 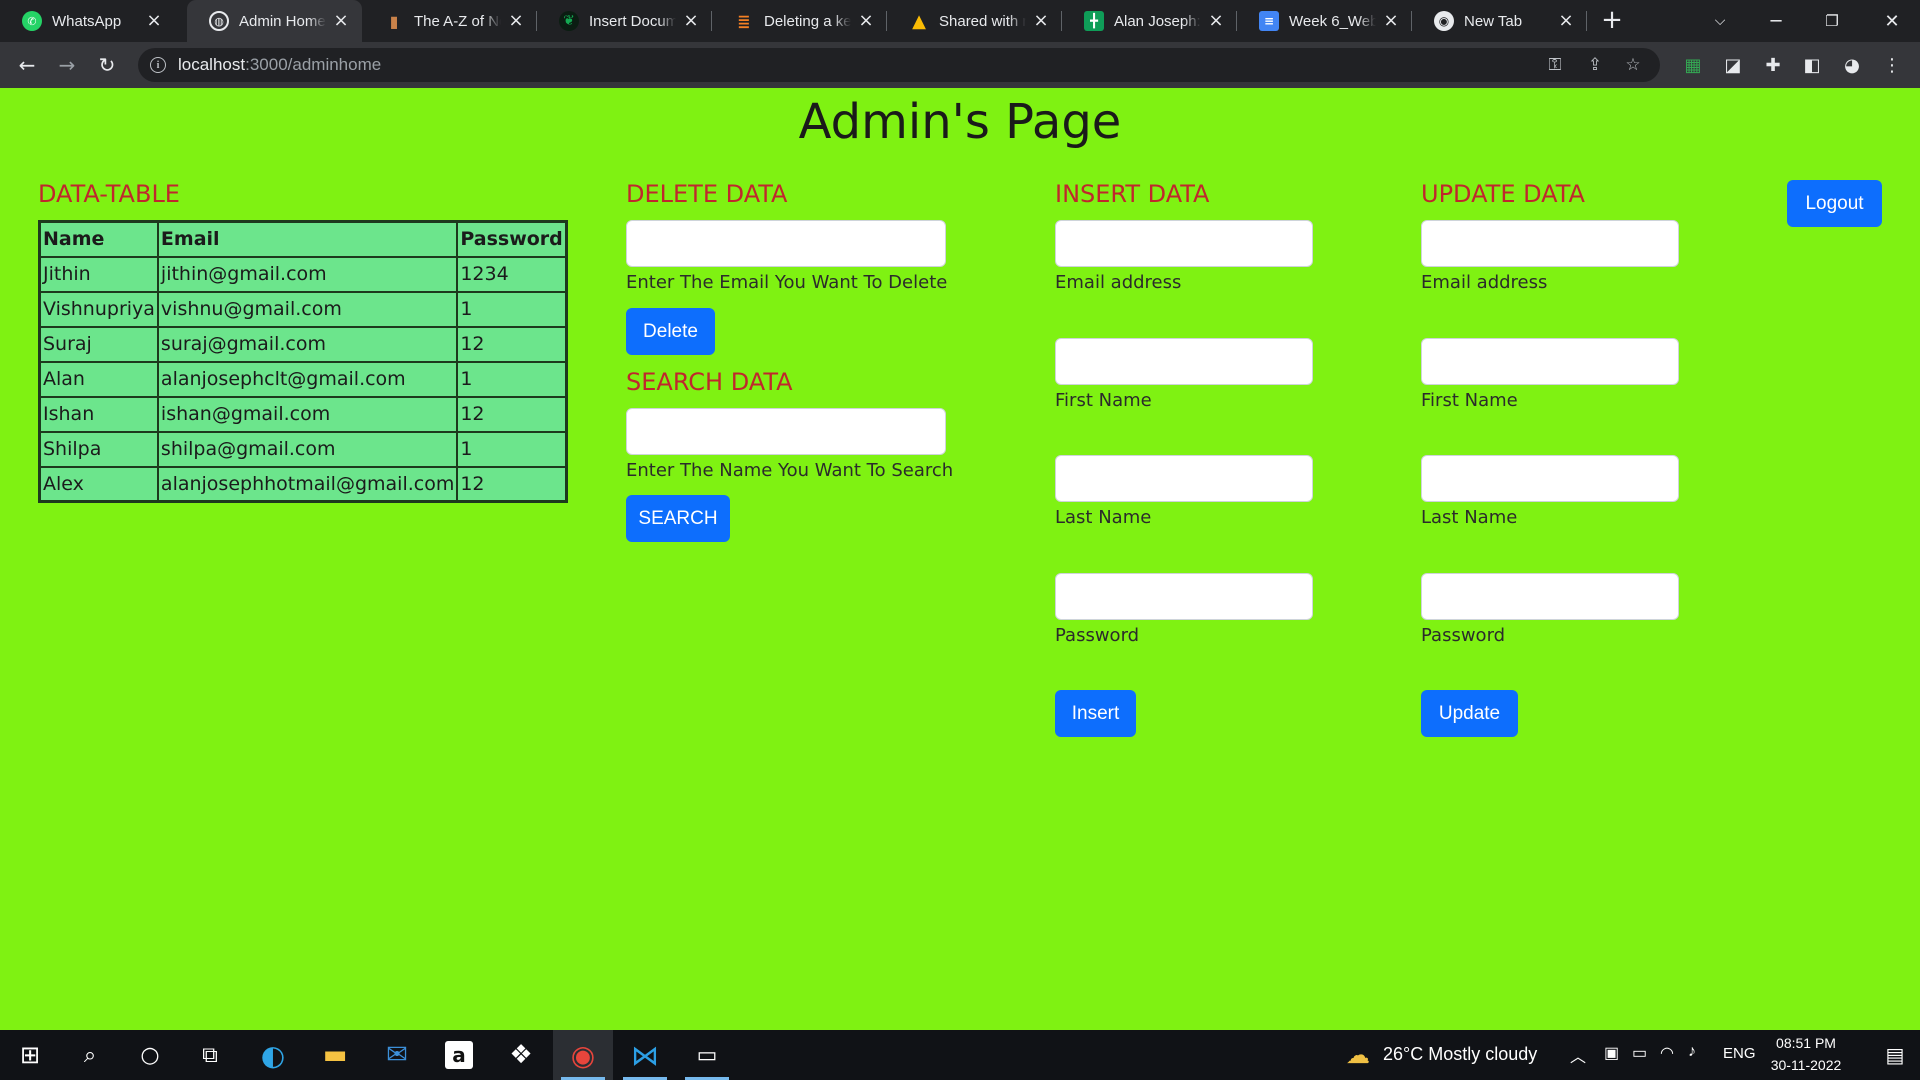 What do you see at coordinates (899, 65) in the screenshot?
I see `address-bar: i localhost:3000/adminhome ⚿ ⇪ ☆` at bounding box center [899, 65].